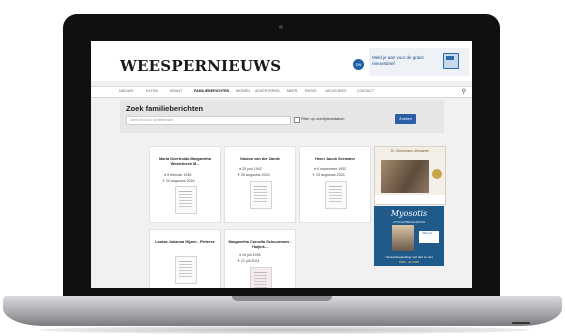  I want to click on webcam, so click(281, 27).